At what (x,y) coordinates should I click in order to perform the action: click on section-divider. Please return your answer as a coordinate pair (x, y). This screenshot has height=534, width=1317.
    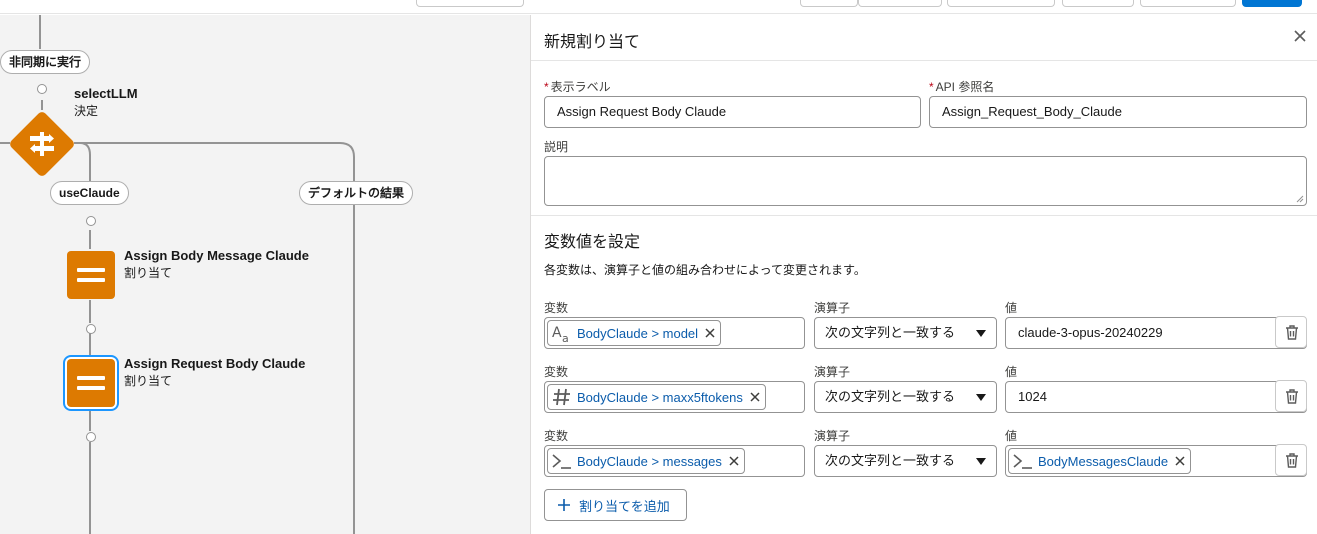
    Looking at the image, I should click on (924, 215).